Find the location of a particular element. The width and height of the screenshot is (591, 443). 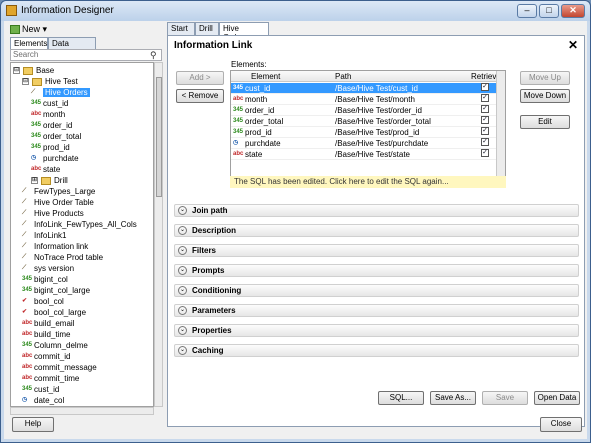

search-icon: ⚲ is located at coordinates (155, 55).